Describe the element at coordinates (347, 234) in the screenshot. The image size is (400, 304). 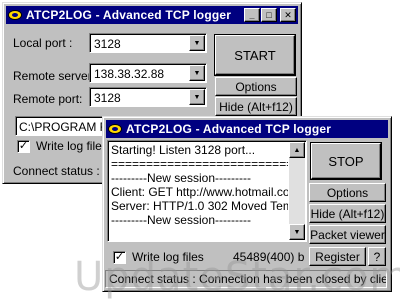
I see `packet-viewer-button: Packet viewer` at that location.